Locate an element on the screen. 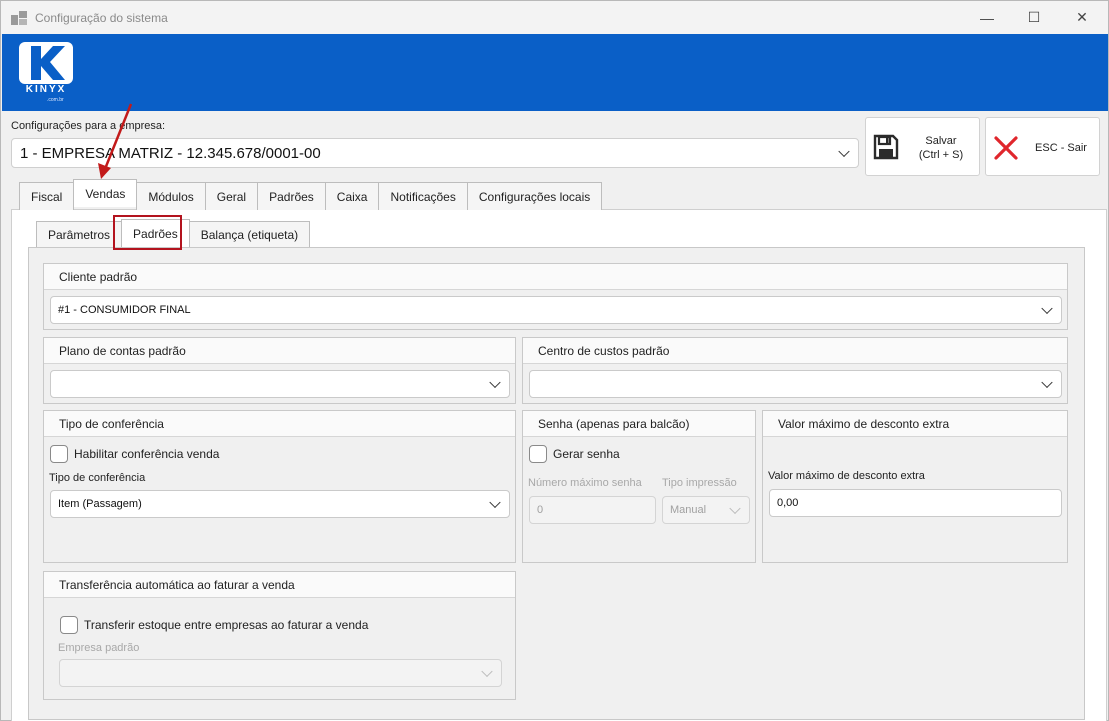 Image resolution: width=1109 pixels, height=721 pixels. tab-modulos: Módulos is located at coordinates (171, 196).